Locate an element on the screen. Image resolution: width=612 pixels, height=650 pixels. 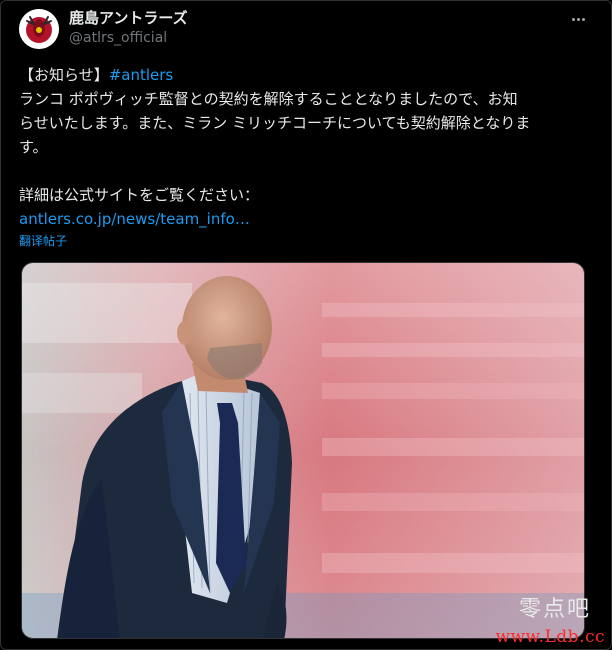
watermark-title: 零点吧 is located at coordinates (554, 609).